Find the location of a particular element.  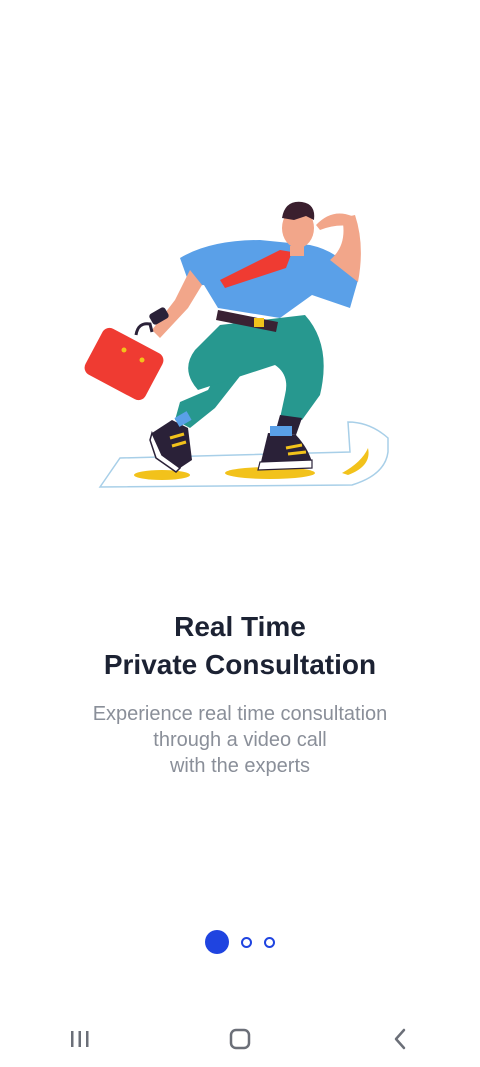

description-line: through a video call is located at coordinates (240, 740).